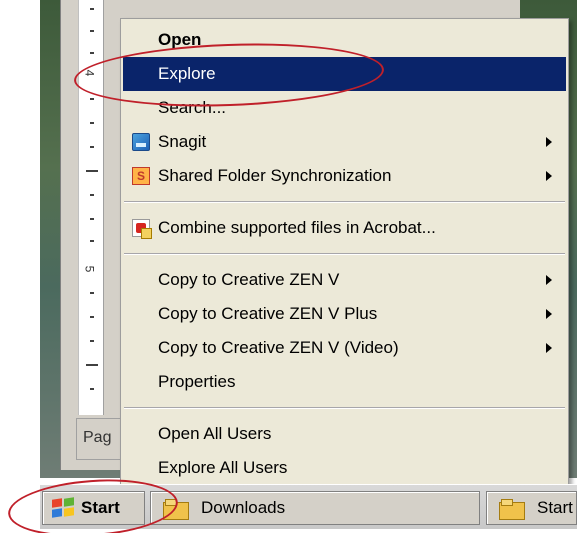 This screenshot has height=533, width=577. What do you see at coordinates (512, 509) in the screenshot?
I see `folder-icon` at bounding box center [512, 509].